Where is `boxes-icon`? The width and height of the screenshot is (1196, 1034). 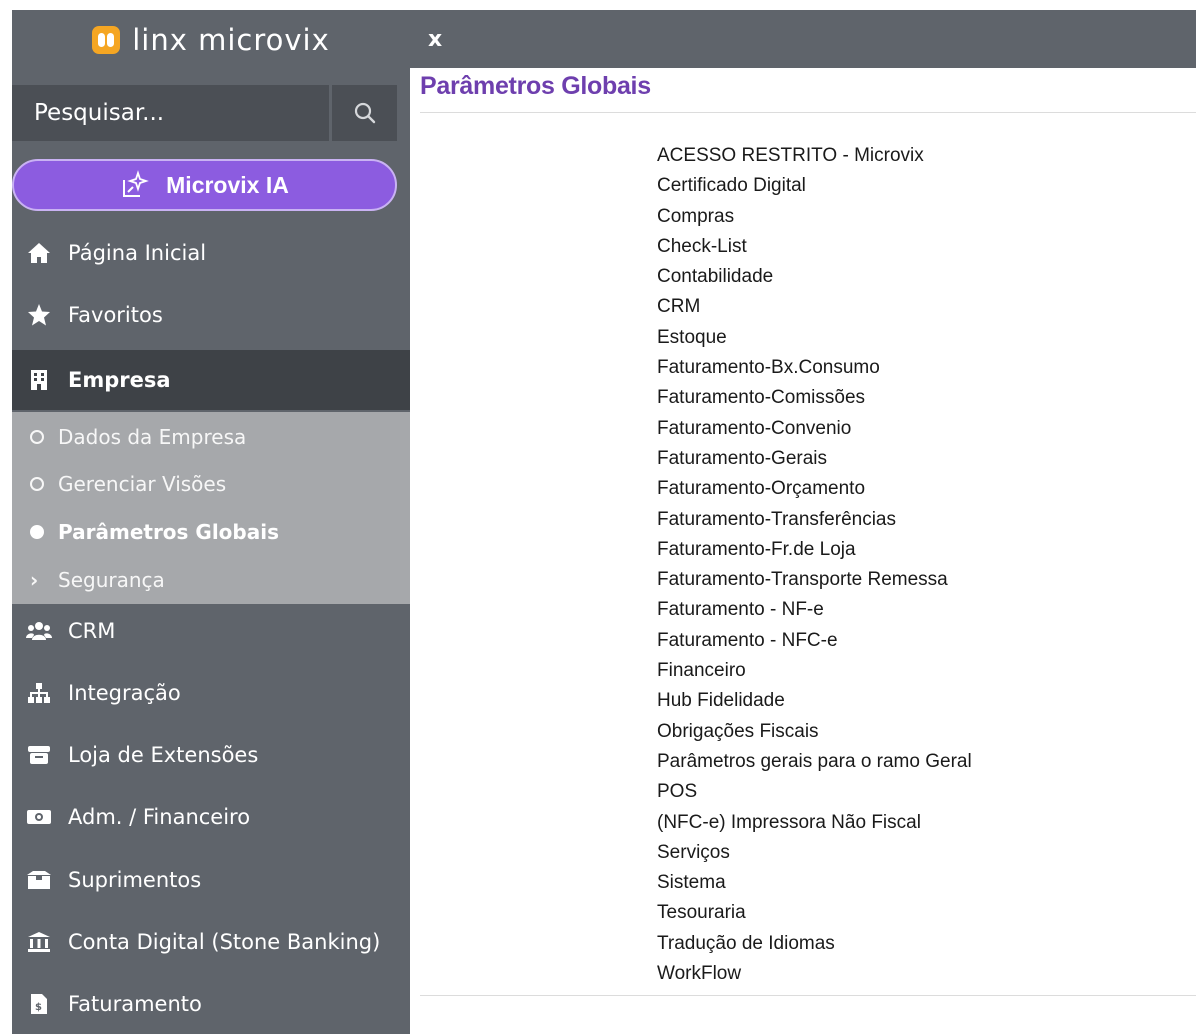
boxes-icon is located at coordinates (39, 880).